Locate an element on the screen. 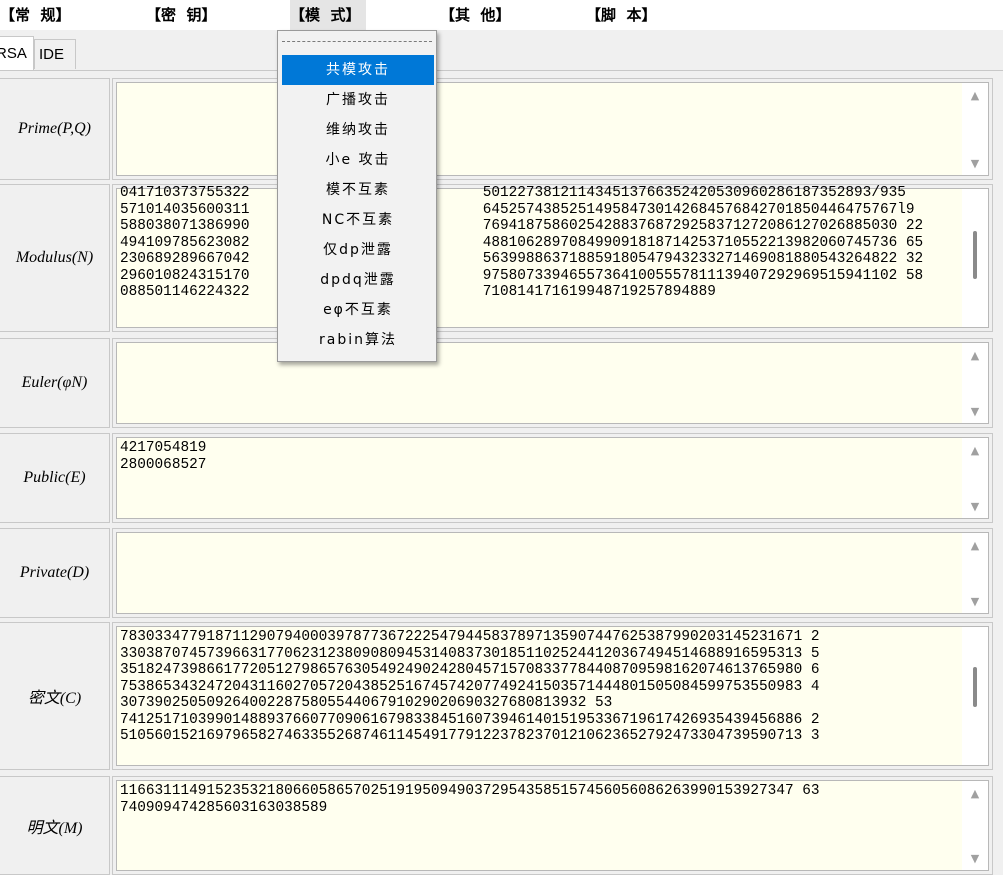  prime-label: Prime(P,Q) is located at coordinates (55, 129).